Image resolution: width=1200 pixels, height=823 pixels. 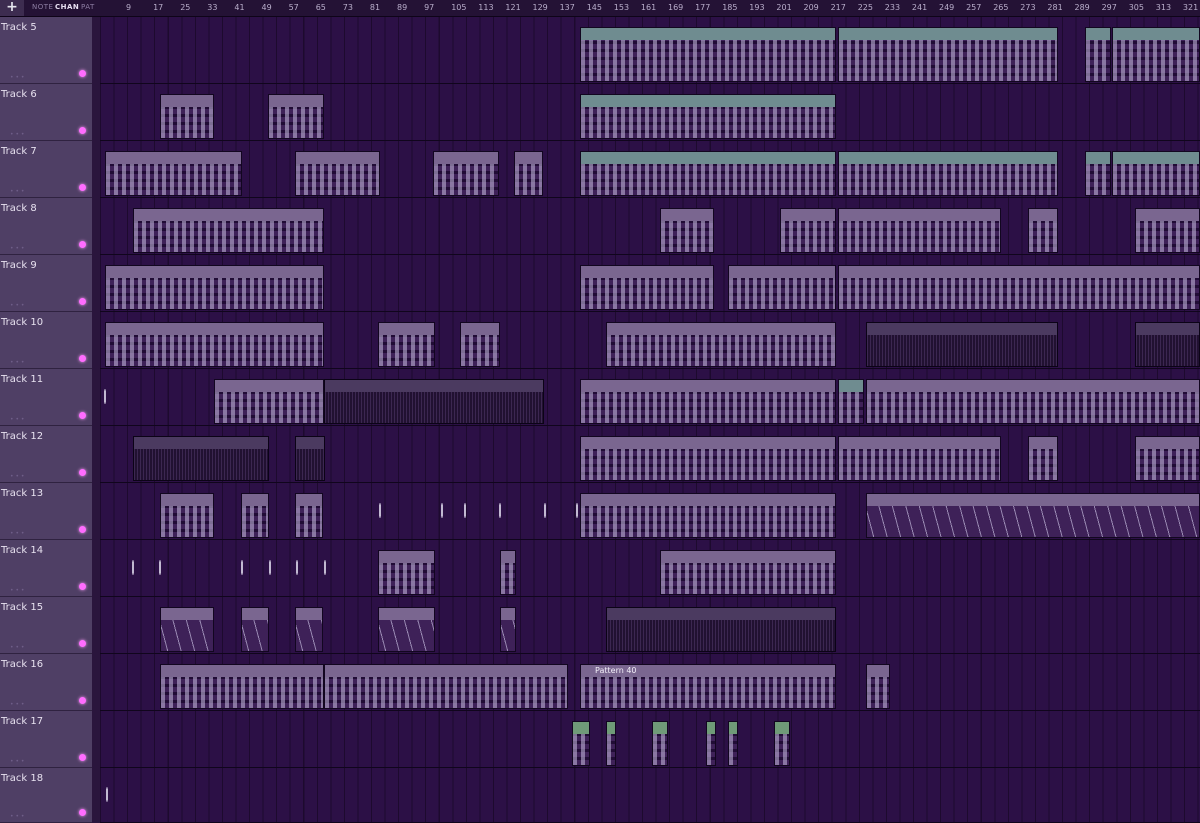 What do you see at coordinates (46, 625) in the screenshot?
I see `track-header: Track 15 • • •` at bounding box center [46, 625].